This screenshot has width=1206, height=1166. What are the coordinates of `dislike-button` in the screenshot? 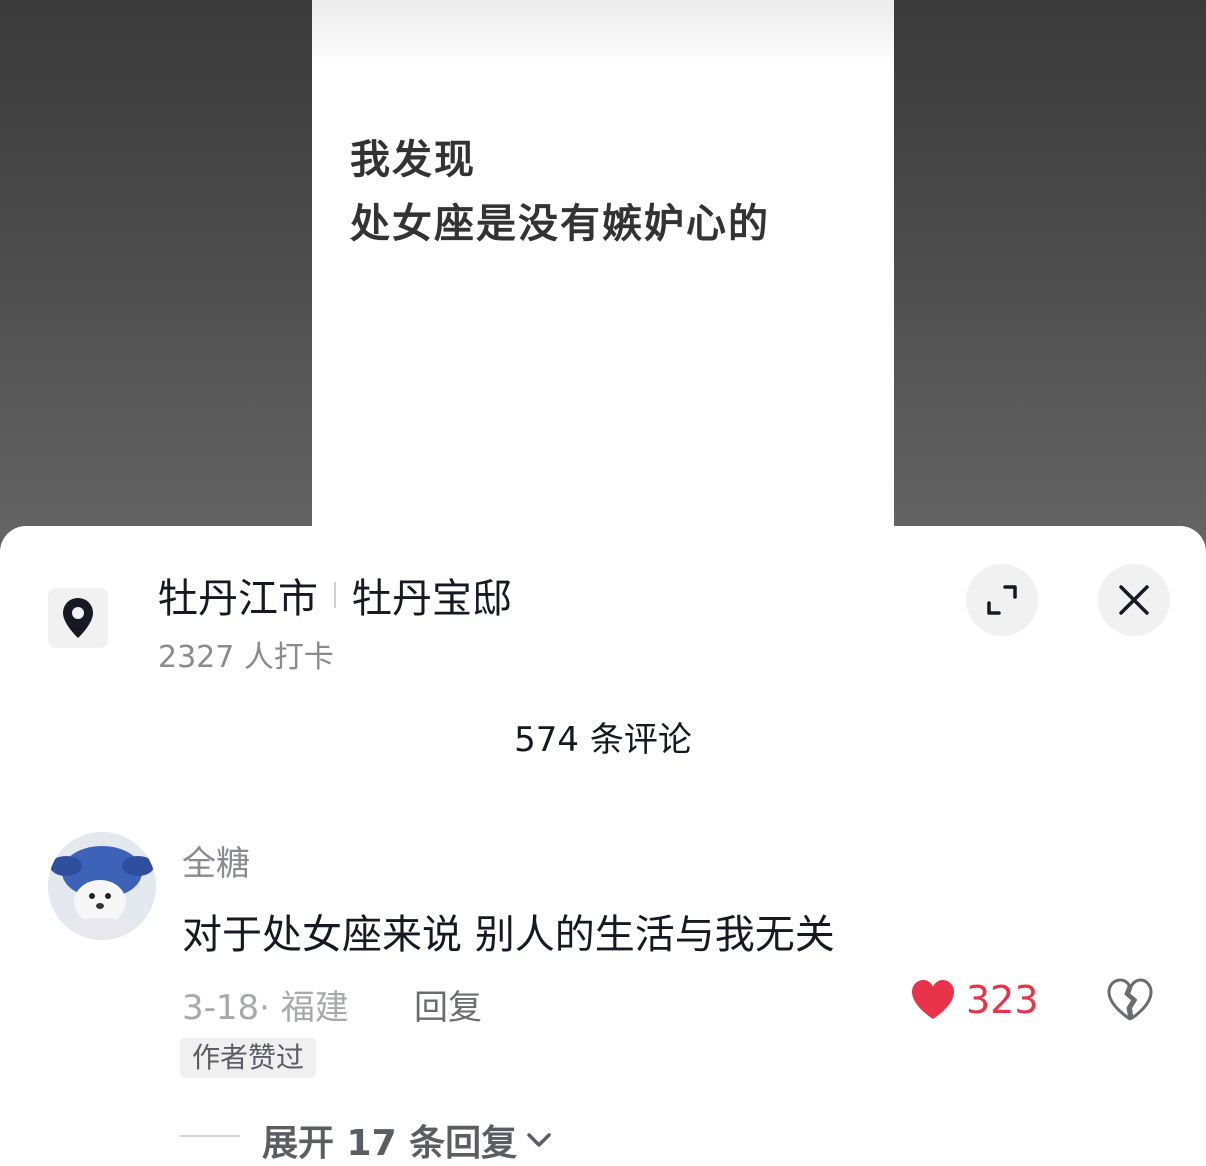 It's located at (1130, 1002).